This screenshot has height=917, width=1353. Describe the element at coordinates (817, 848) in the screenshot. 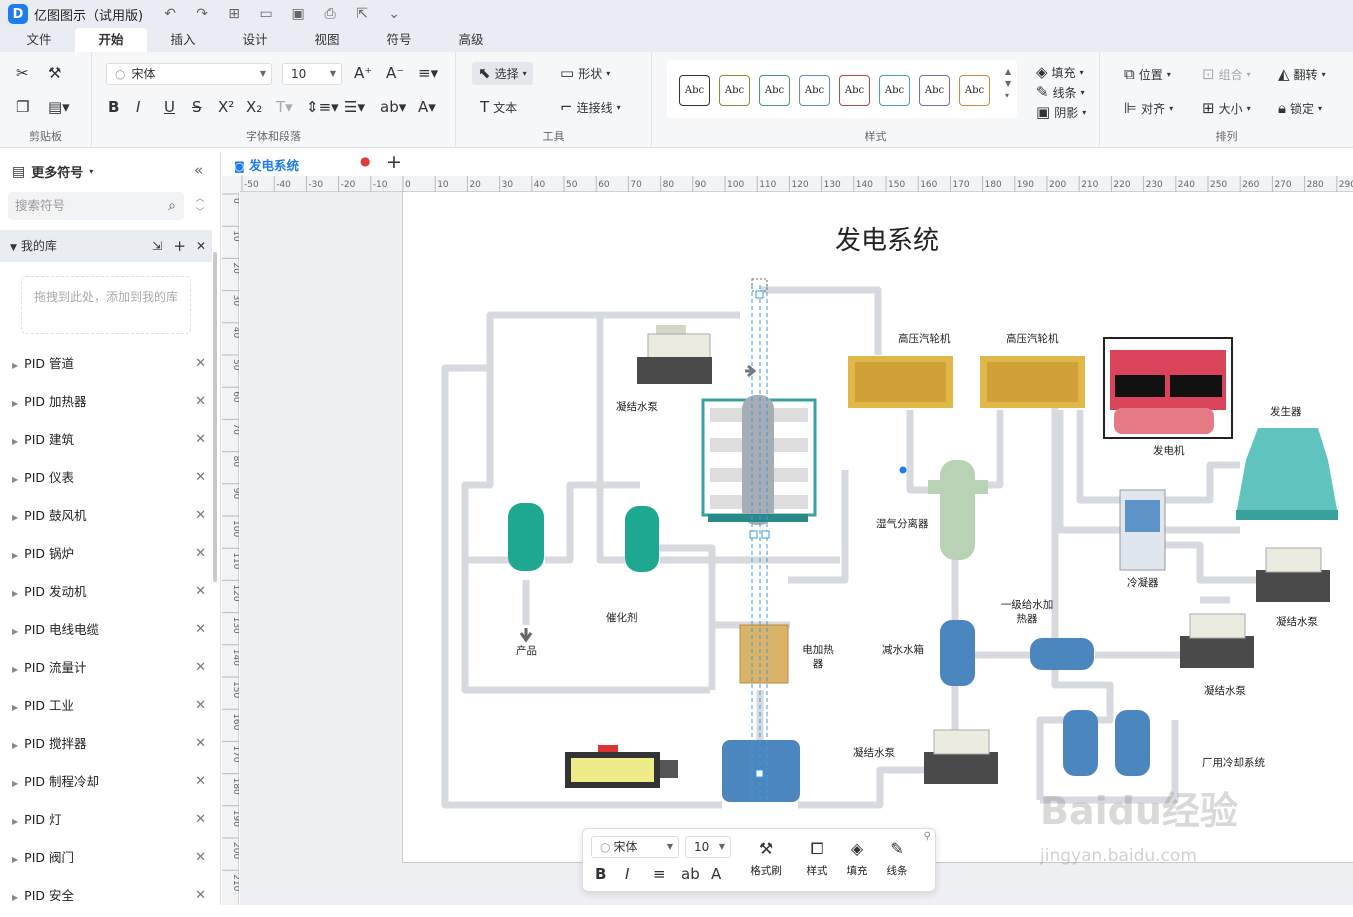

I see `style-icon: ⧠` at that location.